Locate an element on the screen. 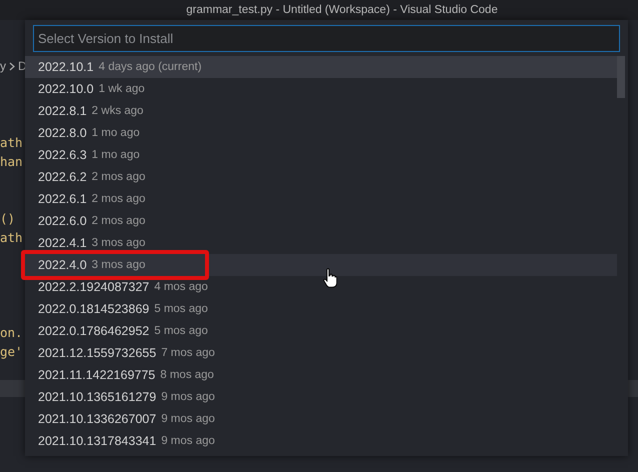 This screenshot has width=638, height=472. version-number: 2022.0.1814523869 is located at coordinates (94, 309).